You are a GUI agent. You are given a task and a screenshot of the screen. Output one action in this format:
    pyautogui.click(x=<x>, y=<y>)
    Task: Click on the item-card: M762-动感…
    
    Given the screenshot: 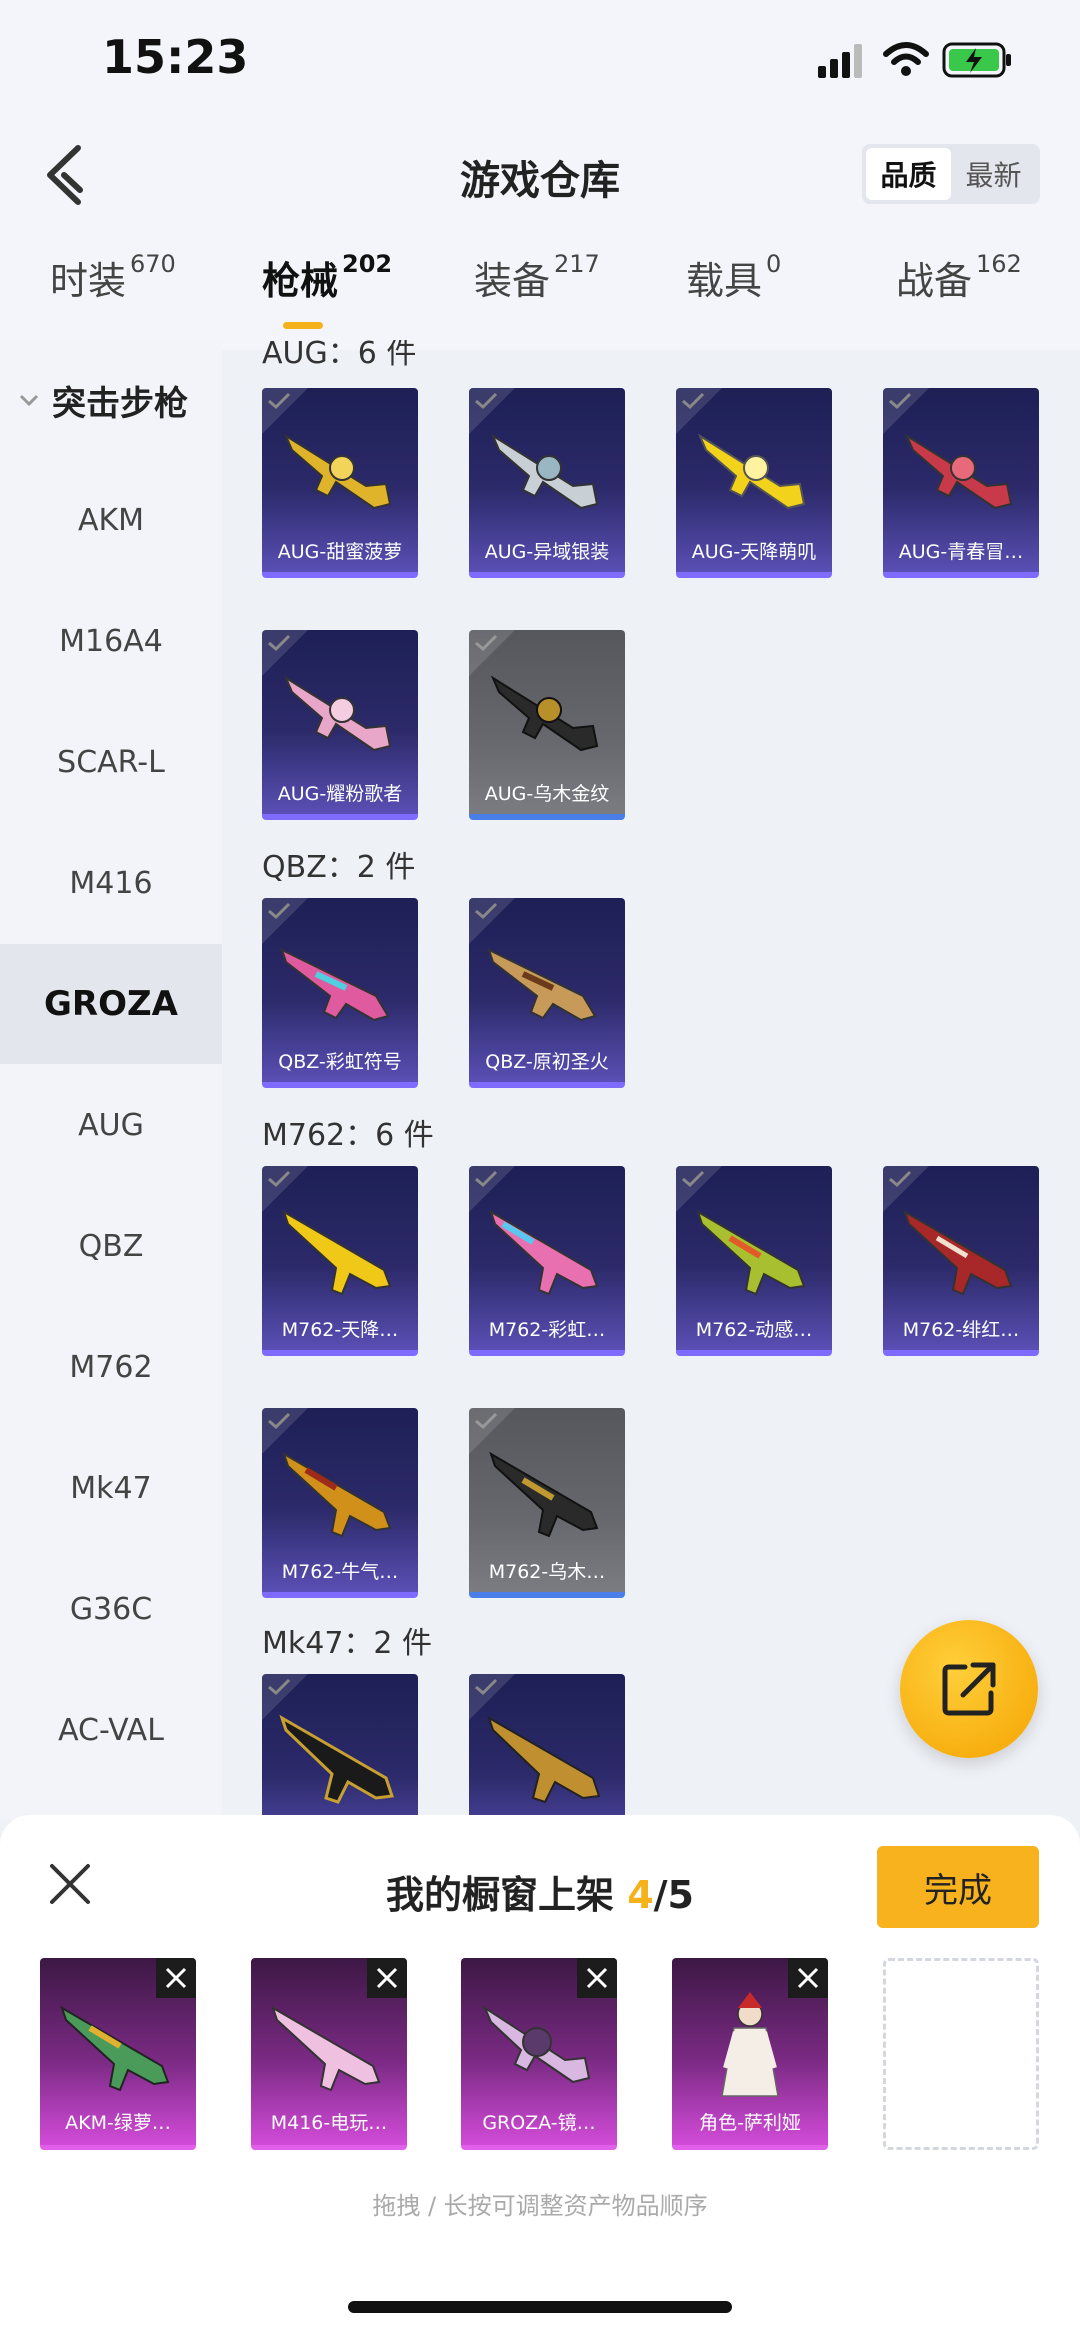 What is the action you would take?
    pyautogui.click(x=754, y=1261)
    